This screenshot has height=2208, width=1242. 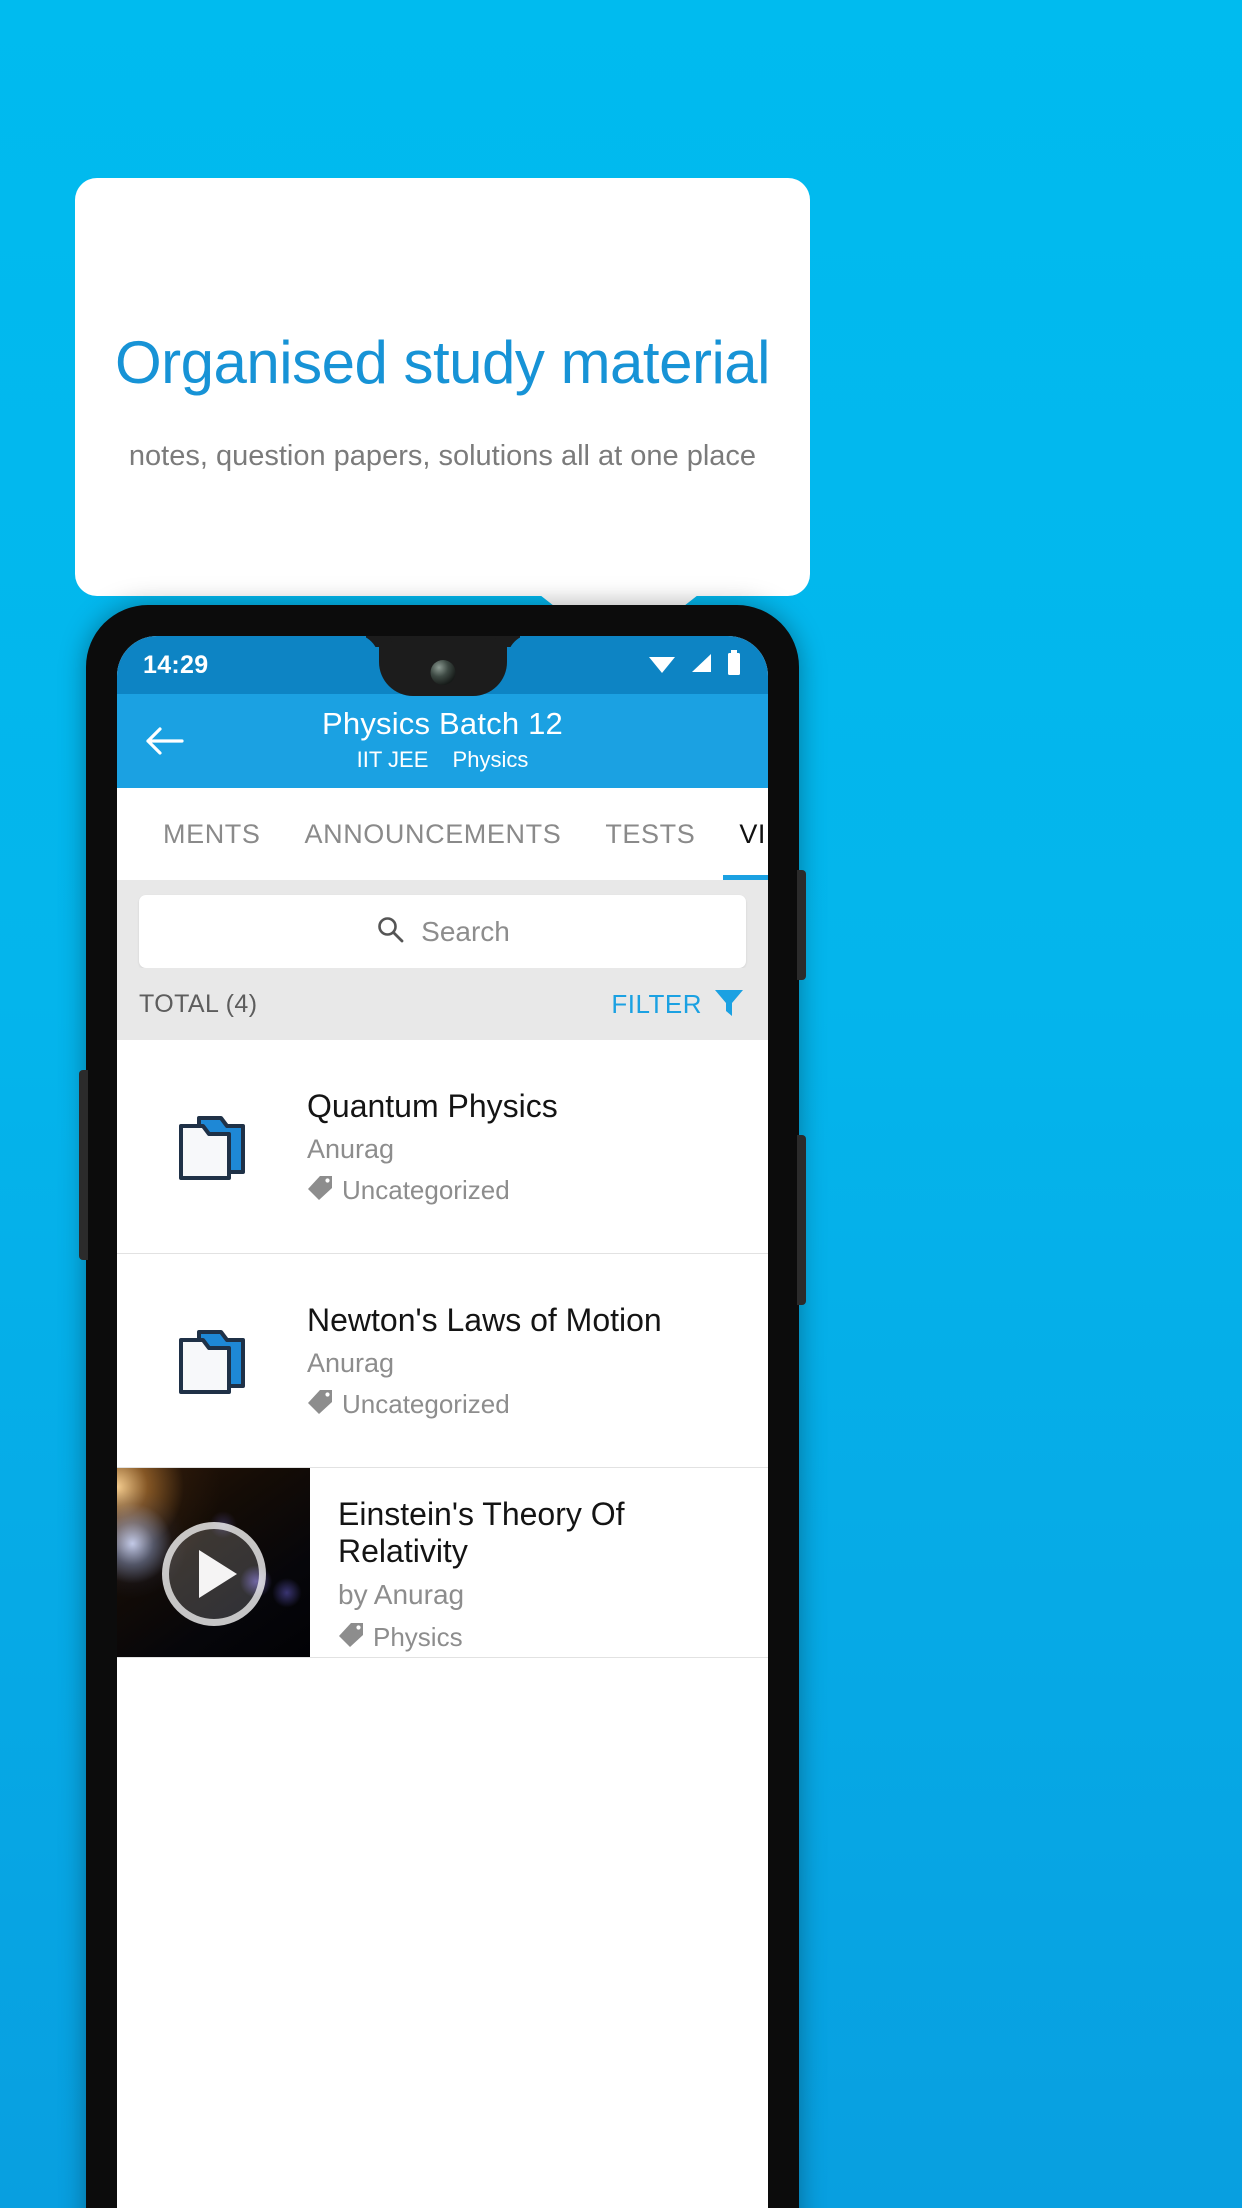 I want to click on search-icon, so click(x=390, y=931).